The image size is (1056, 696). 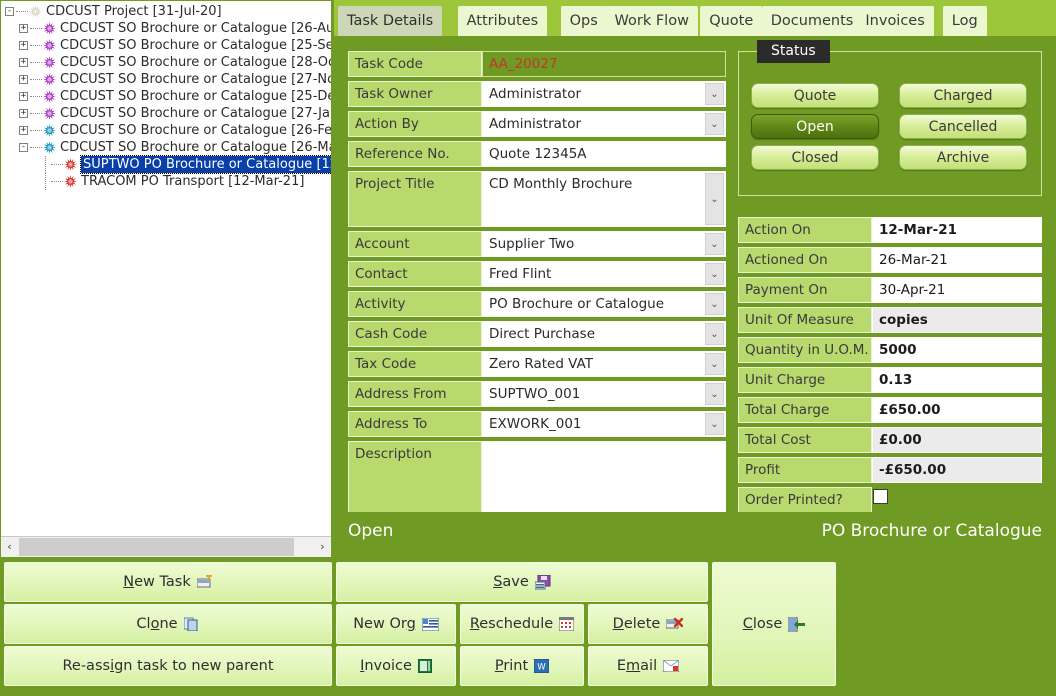 I want to click on status-button-closed: Closed, so click(x=815, y=157).